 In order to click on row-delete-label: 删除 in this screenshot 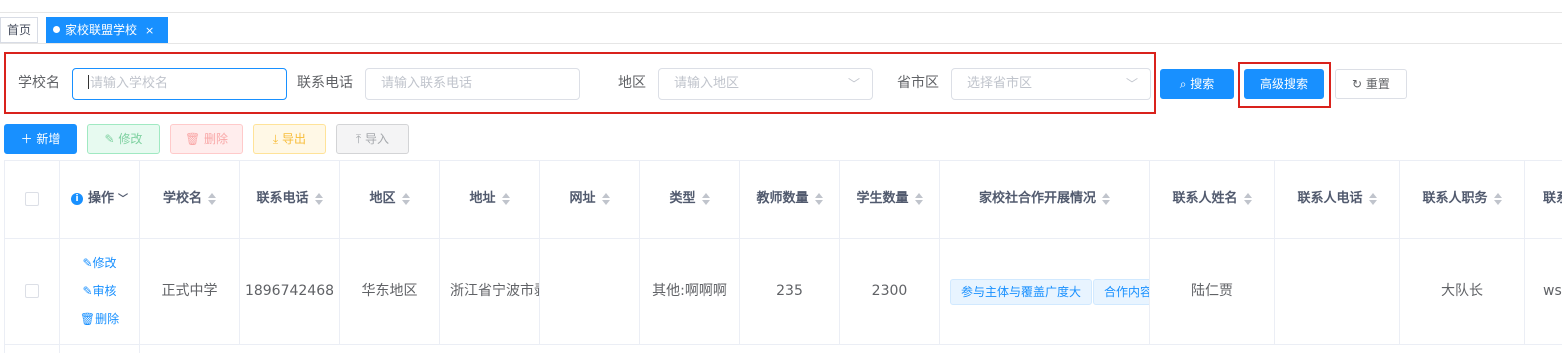, I will do `click(107, 319)`.